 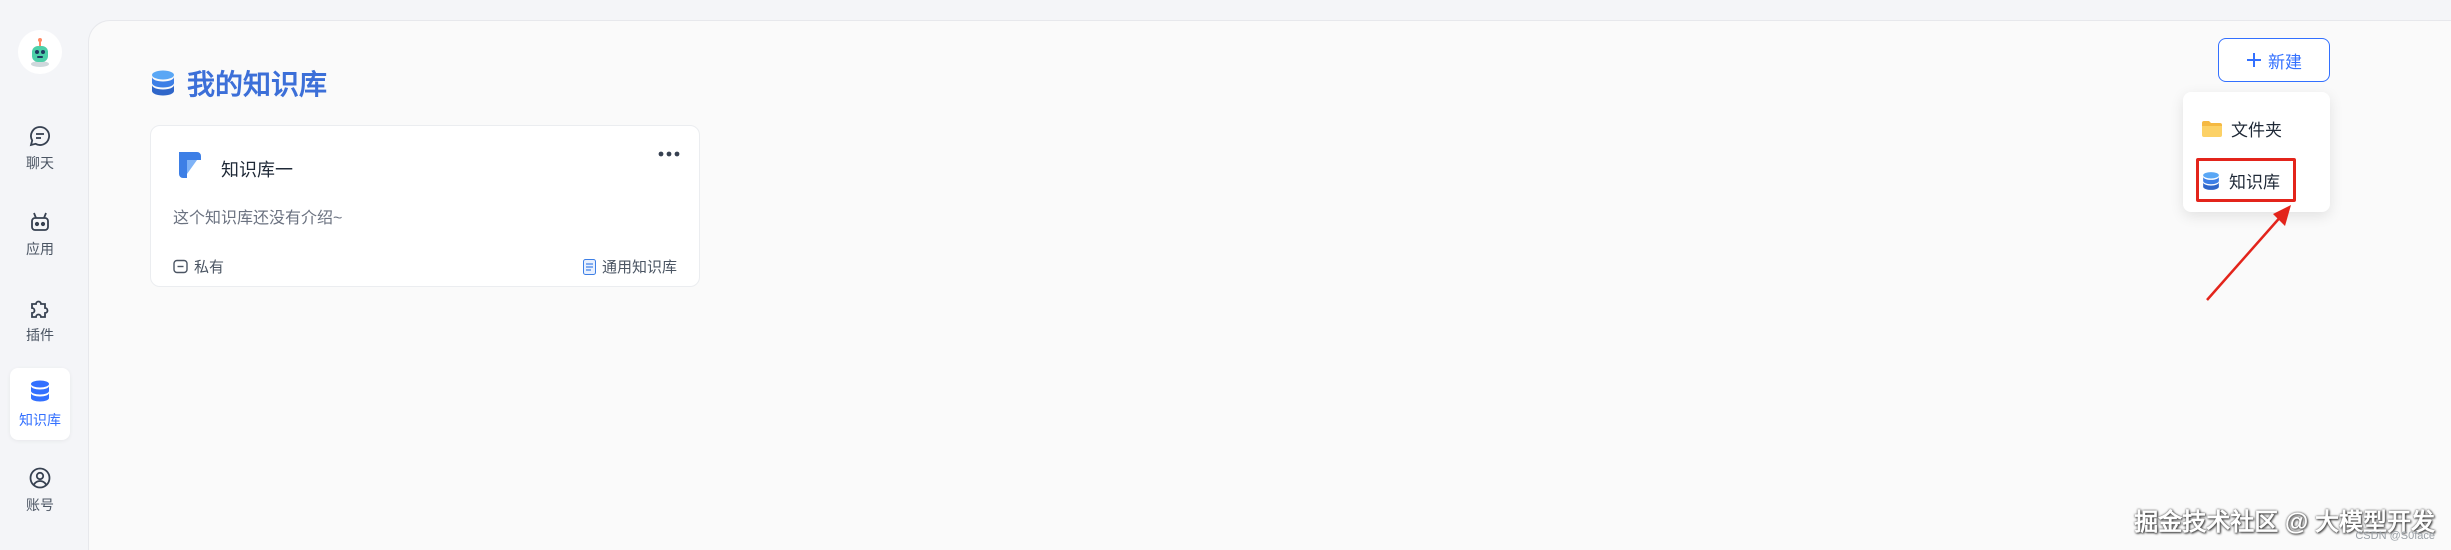 I want to click on card-visibility: 私有, so click(x=198, y=266).